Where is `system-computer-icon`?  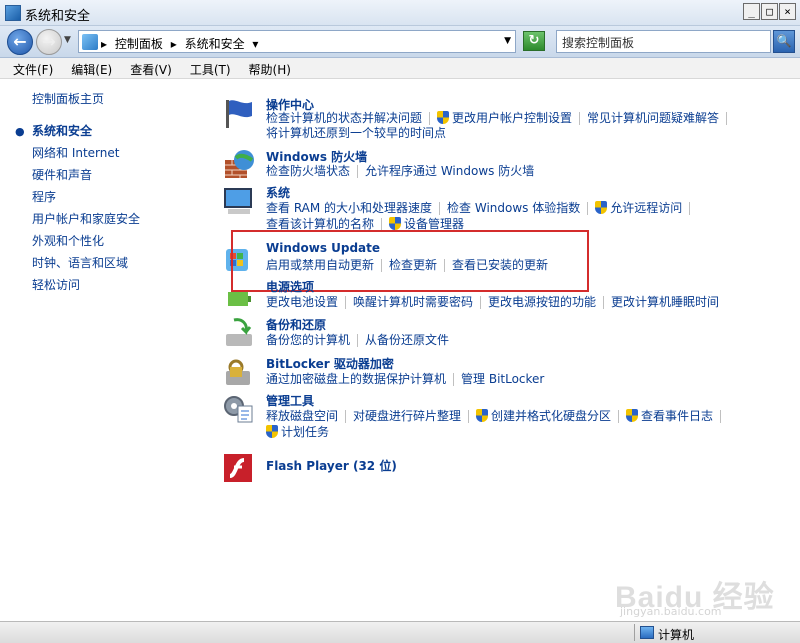
system-computer-icon is located at coordinates (238, 201).